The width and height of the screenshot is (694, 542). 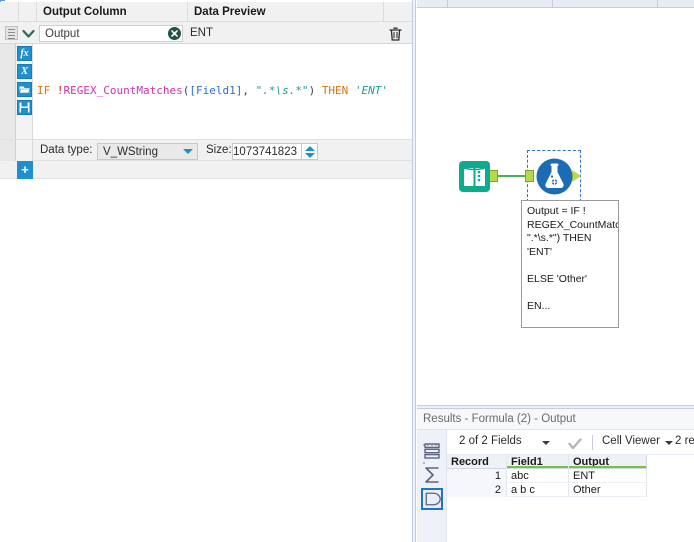 I want to click on results-grip-icon, so click(x=432, y=448).